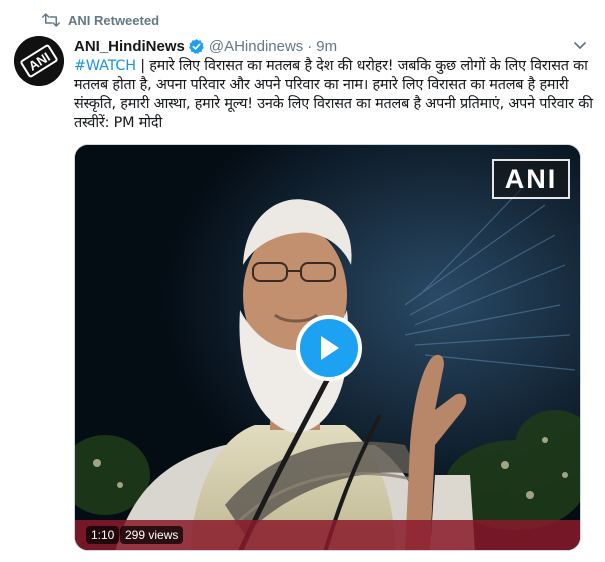 The image size is (605, 562). Describe the element at coordinates (129, 46) in the screenshot. I see `author-name: ANI_HindiNews` at that location.